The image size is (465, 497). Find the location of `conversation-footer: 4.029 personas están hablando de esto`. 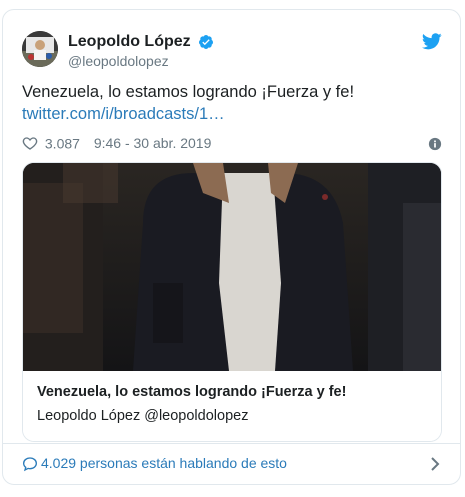

conversation-footer: 4.029 personas están hablando de esto is located at coordinates (231, 463).